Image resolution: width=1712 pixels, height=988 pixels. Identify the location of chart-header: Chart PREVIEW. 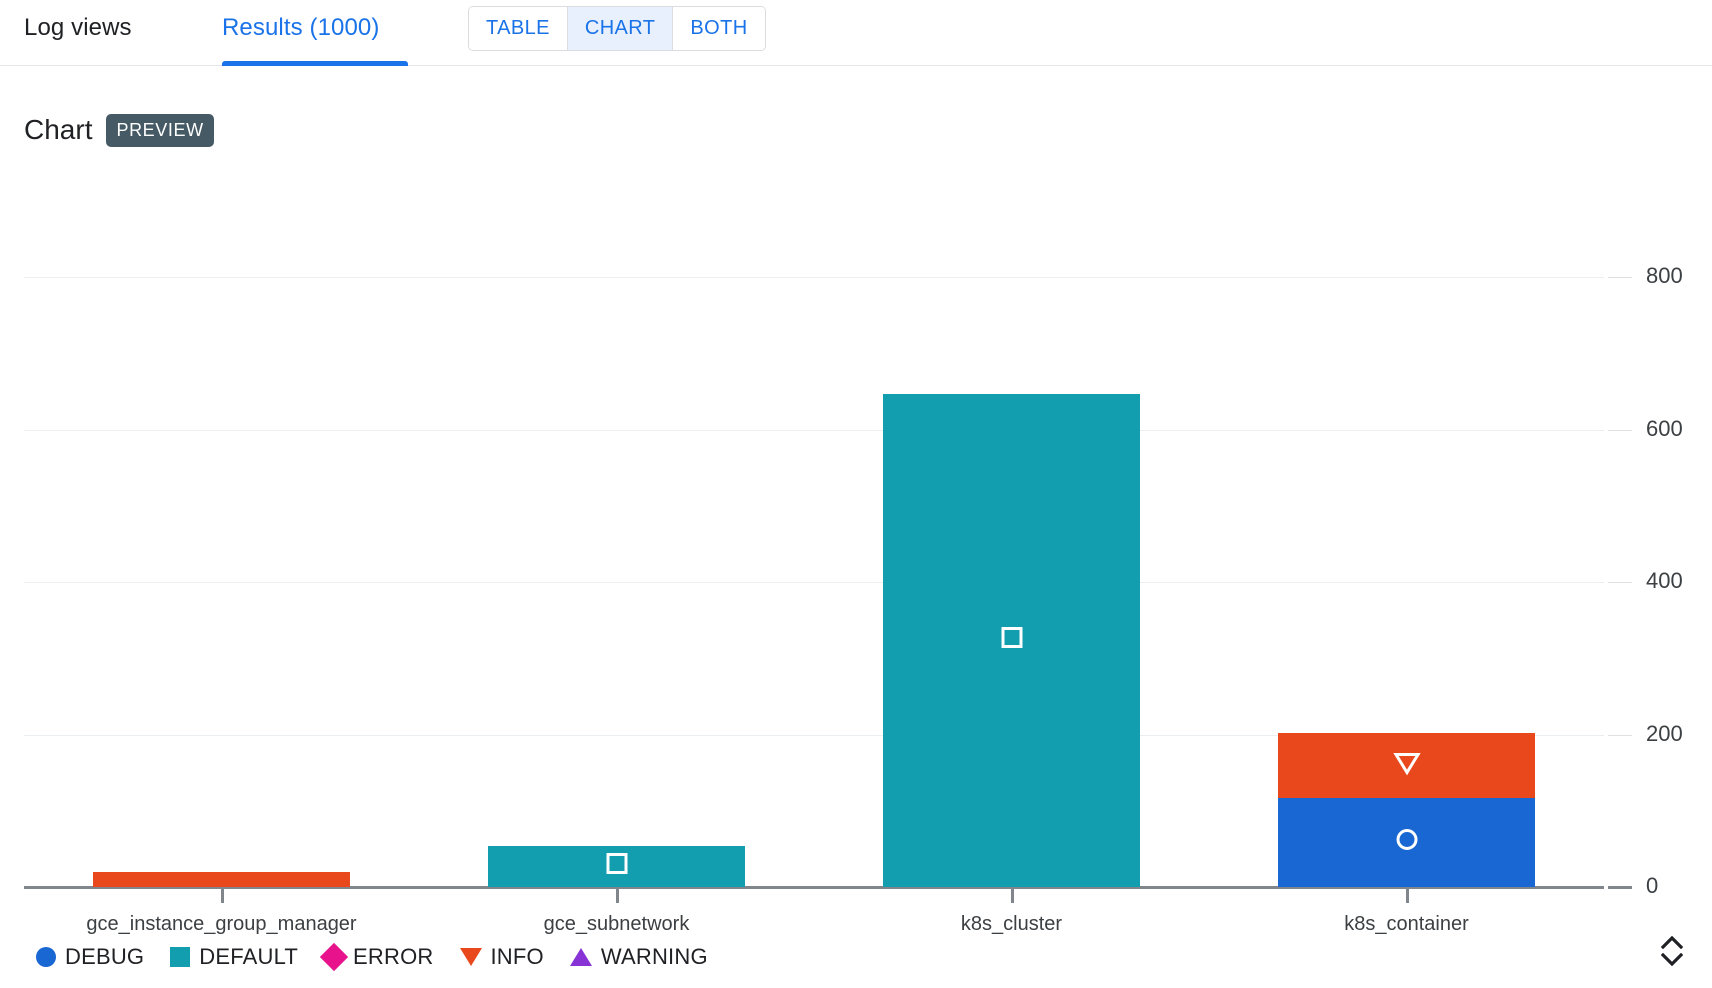
(119, 130).